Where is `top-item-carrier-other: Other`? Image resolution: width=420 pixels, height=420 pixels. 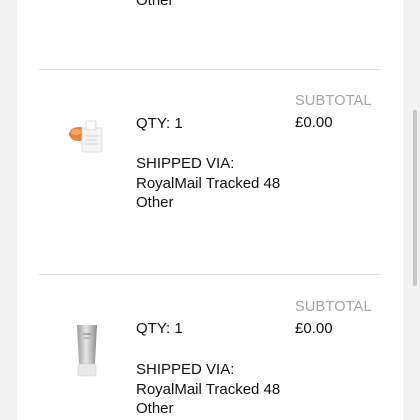
top-item-carrier-other: Other is located at coordinates (155, 4).